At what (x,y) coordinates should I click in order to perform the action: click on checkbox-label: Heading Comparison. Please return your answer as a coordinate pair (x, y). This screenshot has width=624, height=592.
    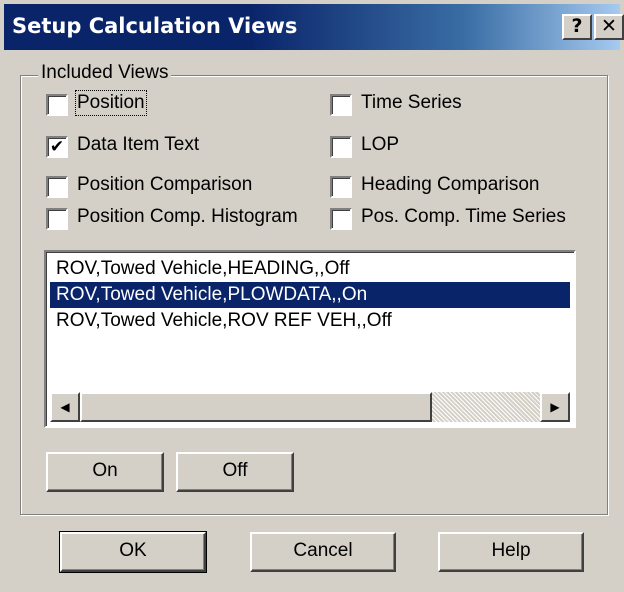
    Looking at the image, I should click on (450, 184).